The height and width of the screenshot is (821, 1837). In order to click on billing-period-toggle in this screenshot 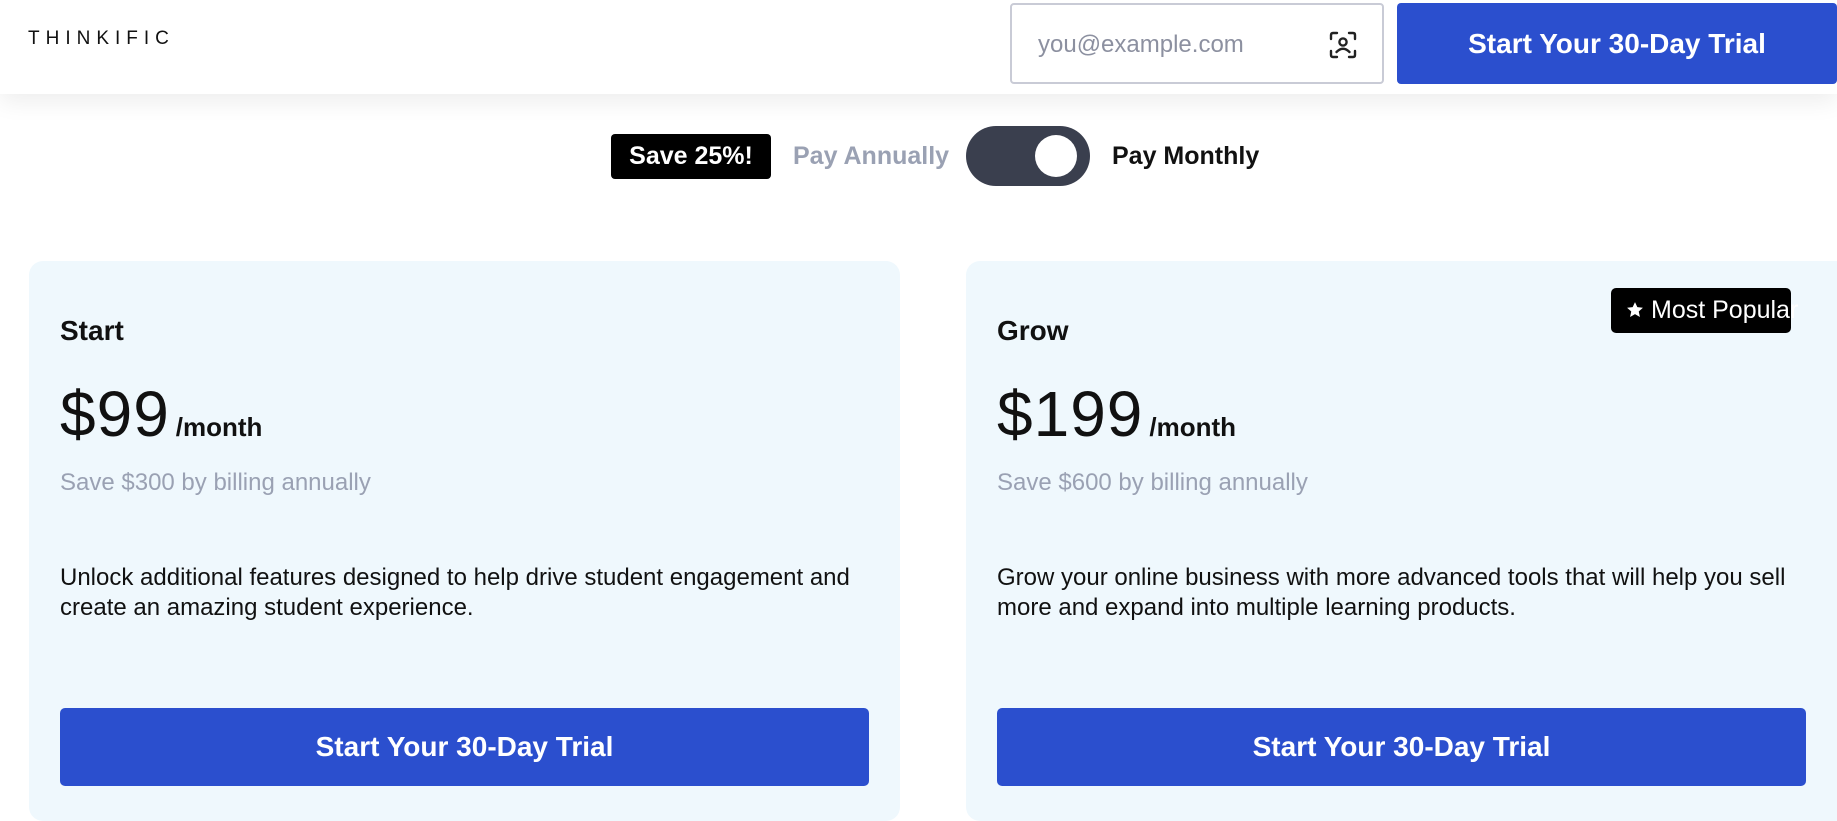, I will do `click(1028, 156)`.